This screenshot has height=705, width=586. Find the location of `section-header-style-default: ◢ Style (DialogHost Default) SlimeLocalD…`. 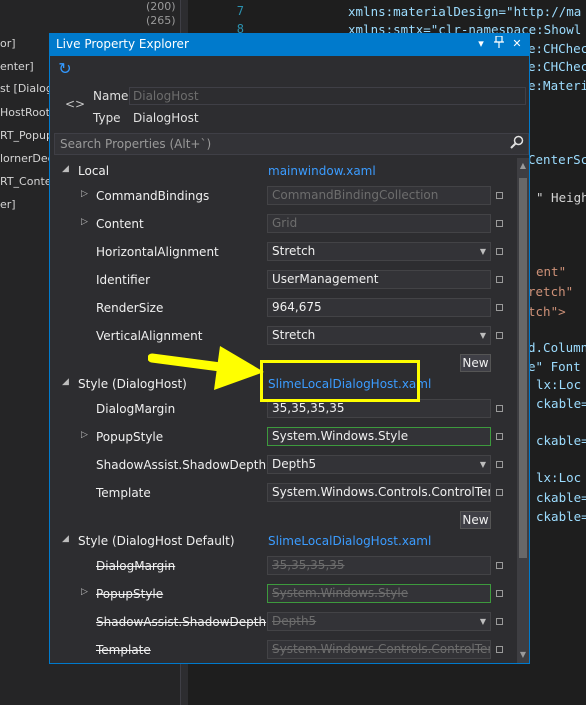

section-header-style-default: ◢ Style (DialogHost Default) SlimeLocalD… is located at coordinates (283, 541).